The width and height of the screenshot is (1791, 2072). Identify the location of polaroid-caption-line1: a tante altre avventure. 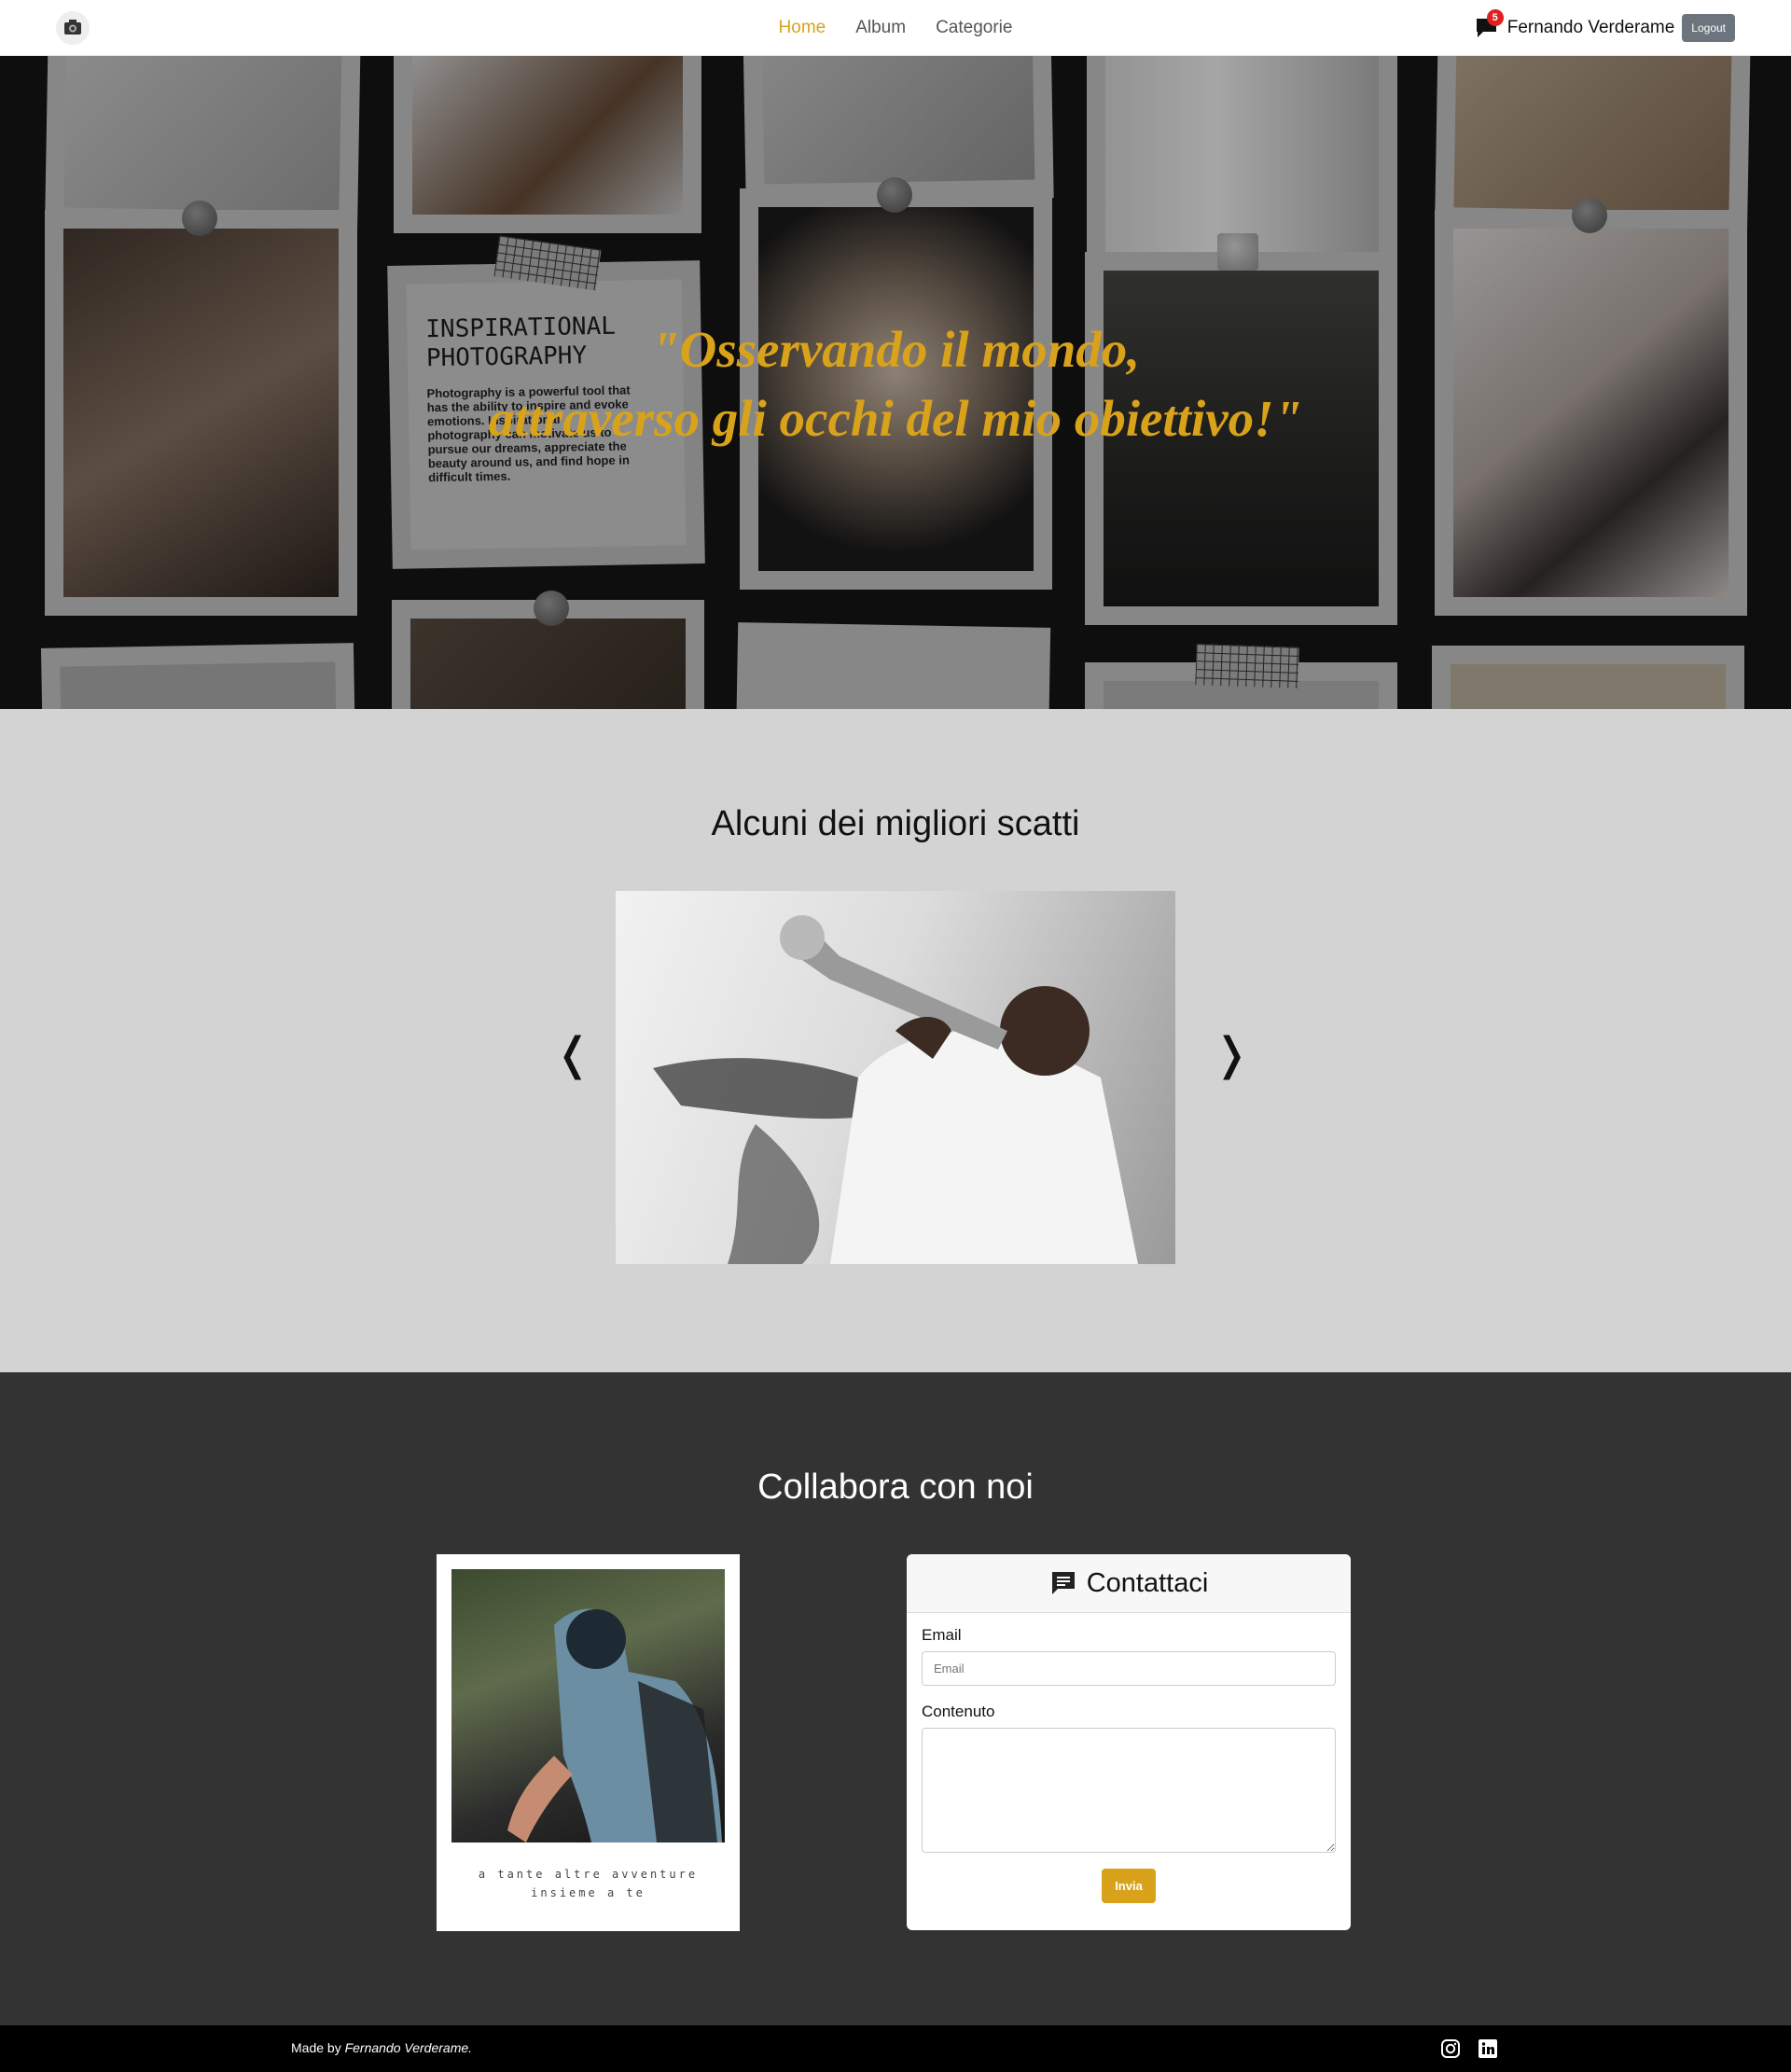
(588, 1874).